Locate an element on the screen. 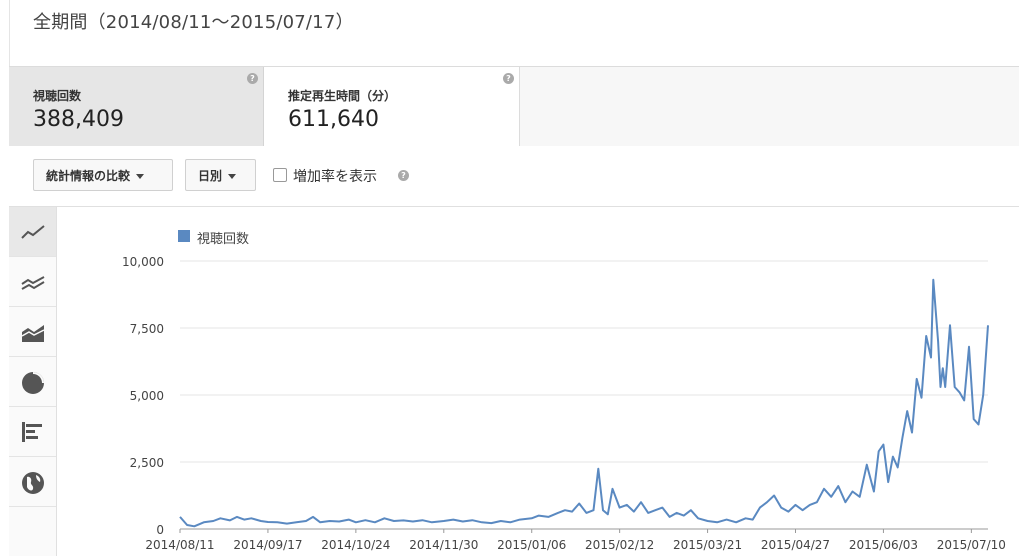  page-title: 全期間（2014/08/11～2015/07/17） is located at coordinates (193, 22).